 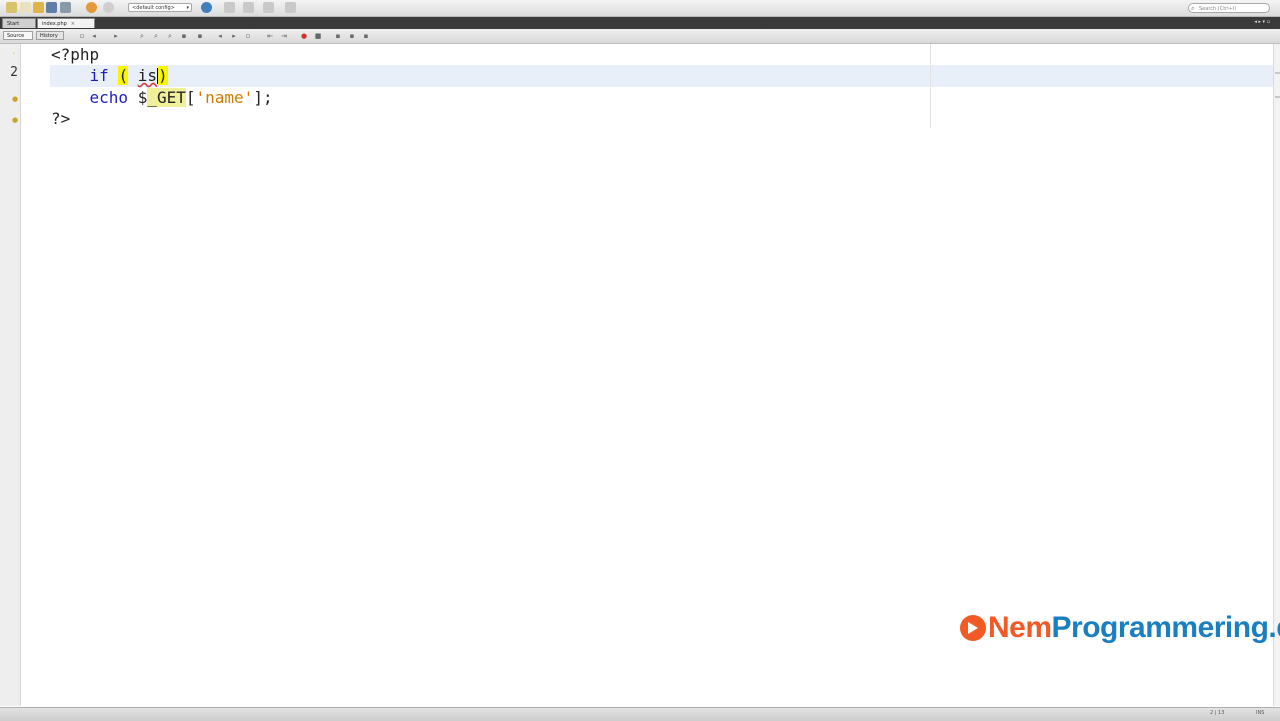 I want to click on php-open-tag: <?php, so click(x=75, y=54).